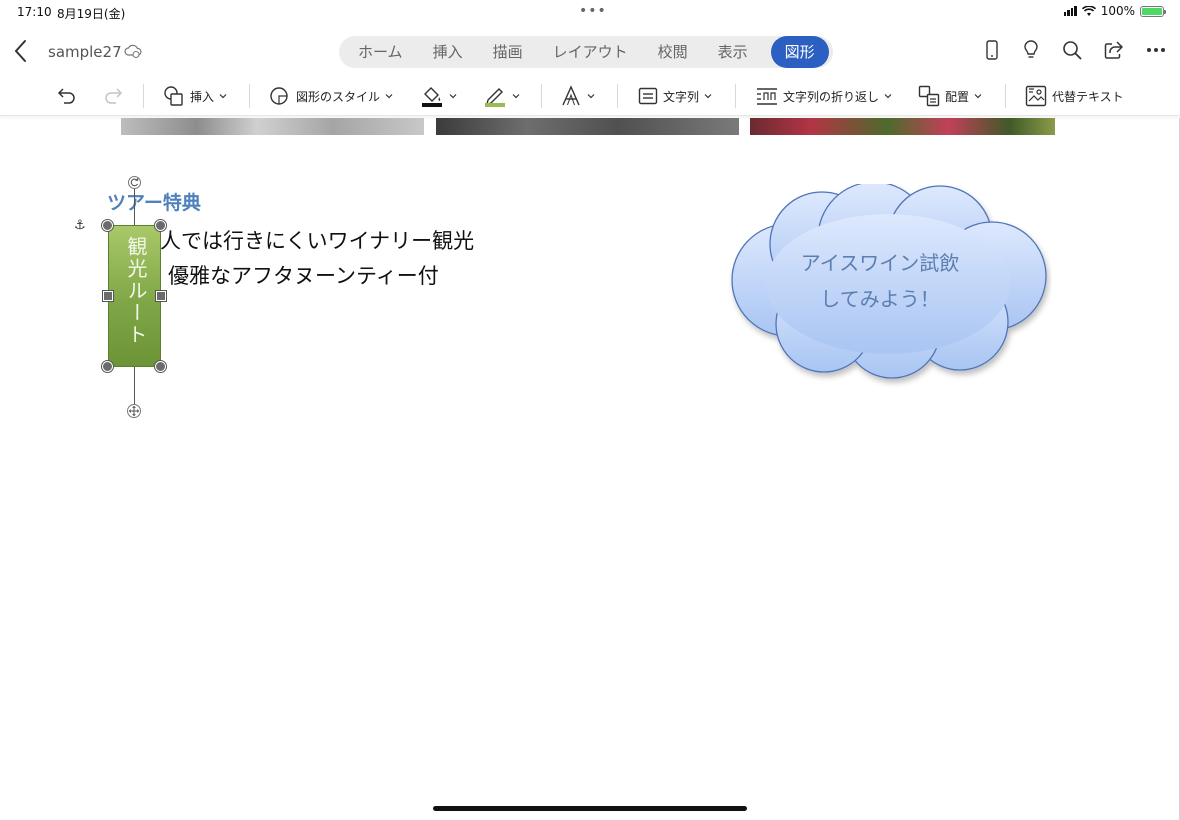 The height and width of the screenshot is (820, 1180). I want to click on back-chevron-icon, so click(21, 51).